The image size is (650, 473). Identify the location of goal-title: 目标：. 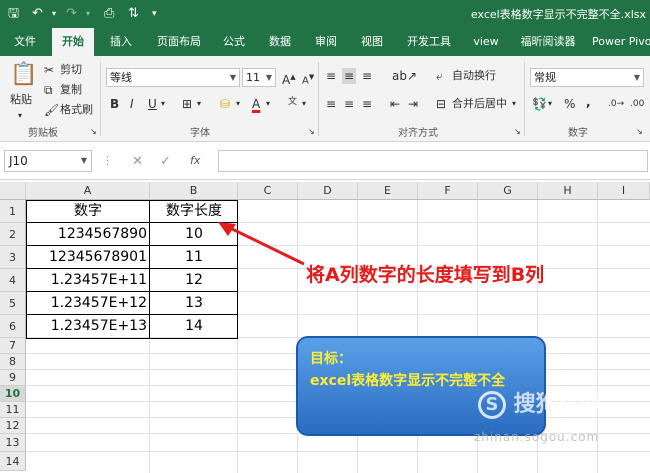
(331, 359).